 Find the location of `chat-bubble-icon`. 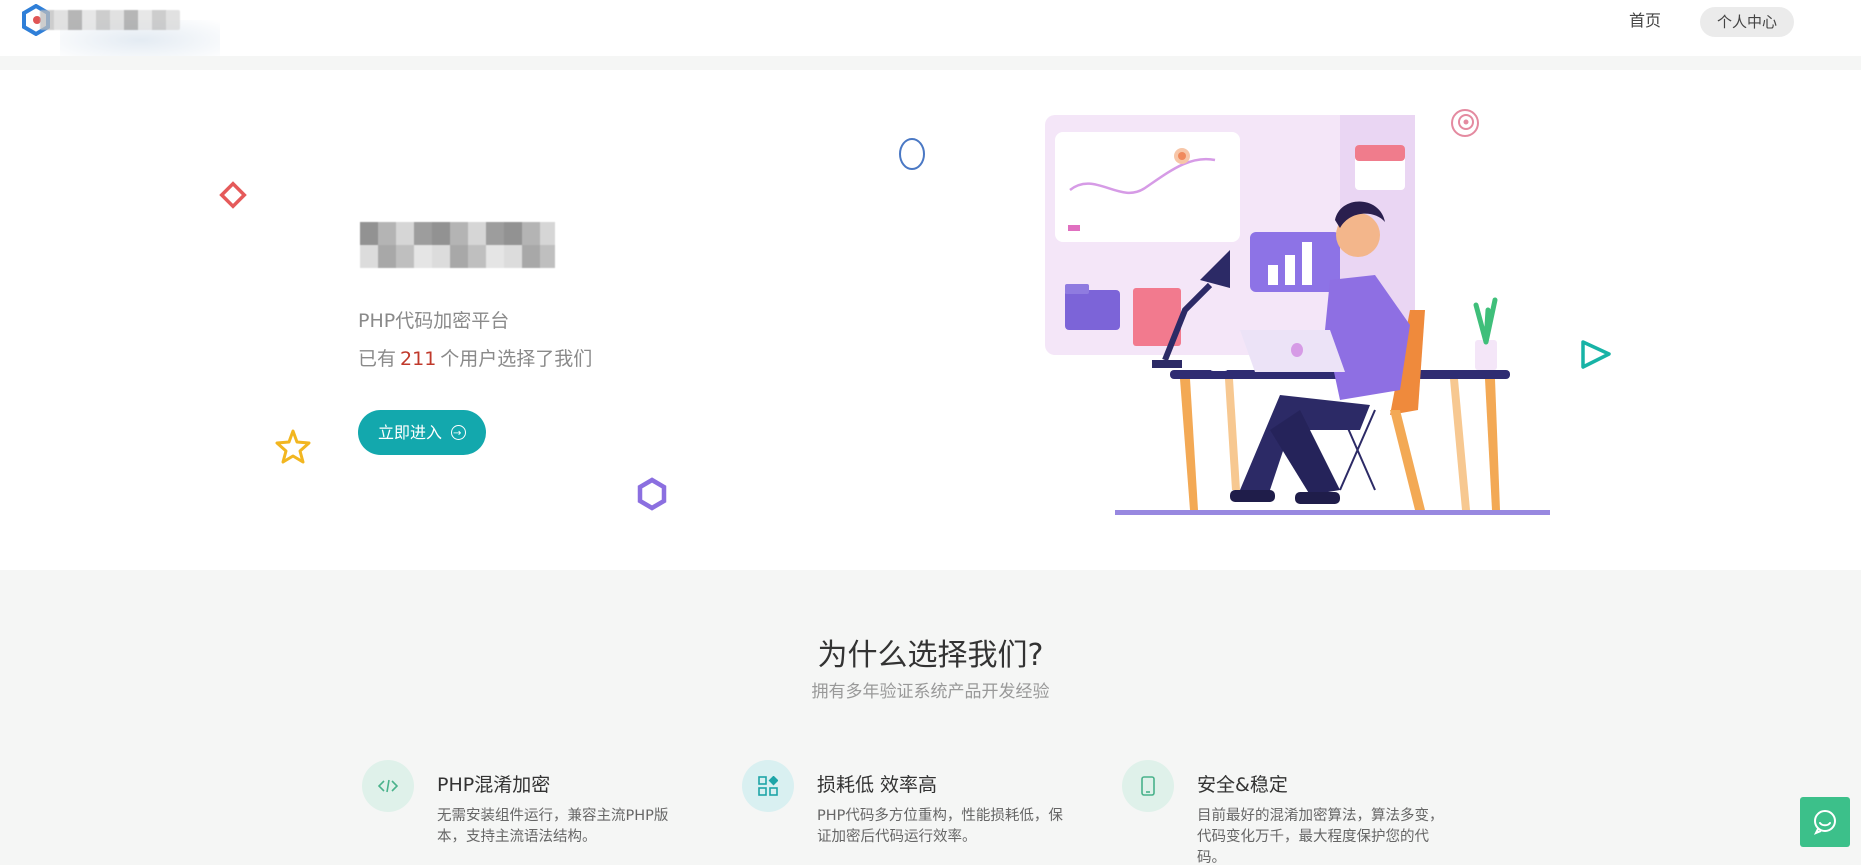

chat-bubble-icon is located at coordinates (1824, 822).